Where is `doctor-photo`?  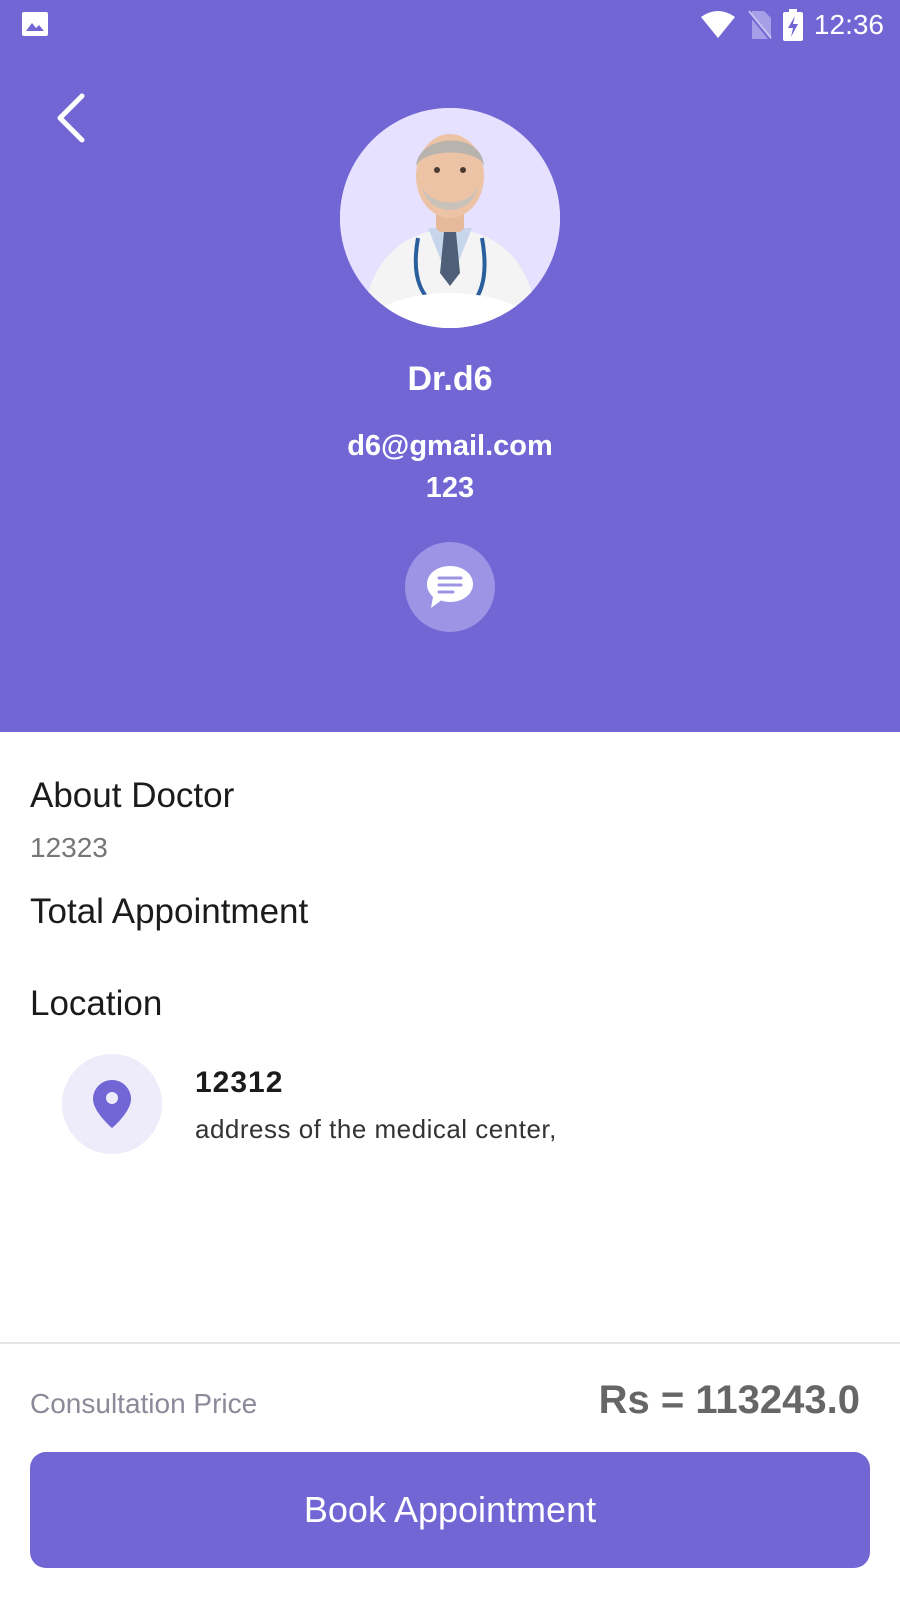
doctor-photo is located at coordinates (450, 218).